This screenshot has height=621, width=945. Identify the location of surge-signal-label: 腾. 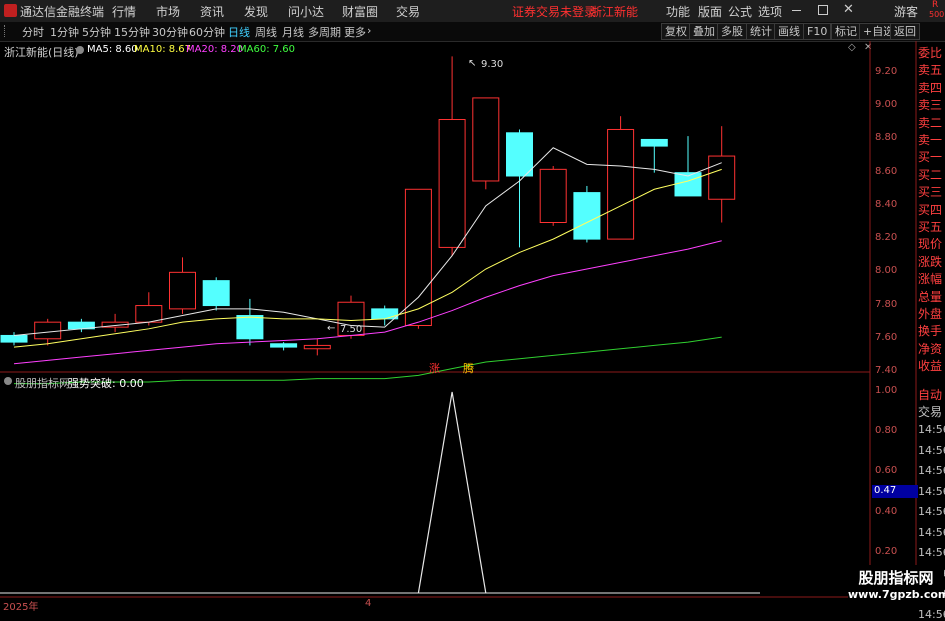
(468, 368).